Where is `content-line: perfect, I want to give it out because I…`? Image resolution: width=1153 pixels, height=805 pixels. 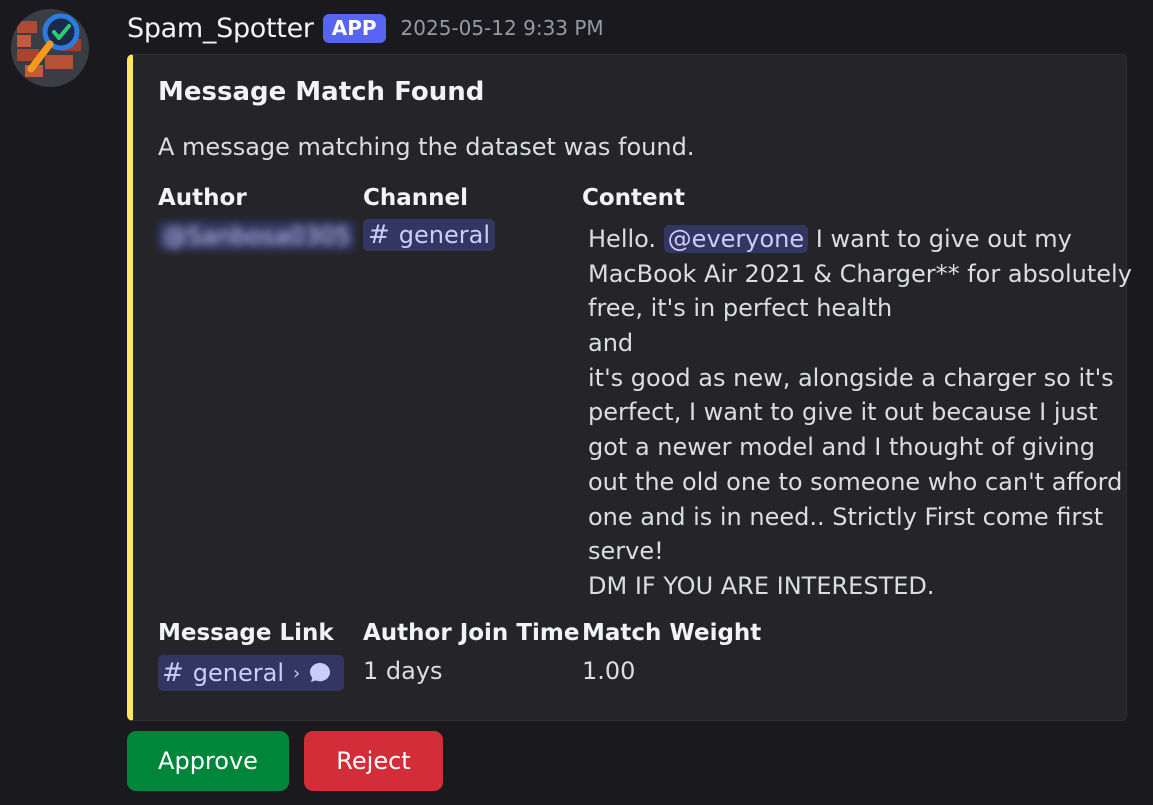
content-line: perfect, I want to give it out because I… is located at coordinates (843, 412).